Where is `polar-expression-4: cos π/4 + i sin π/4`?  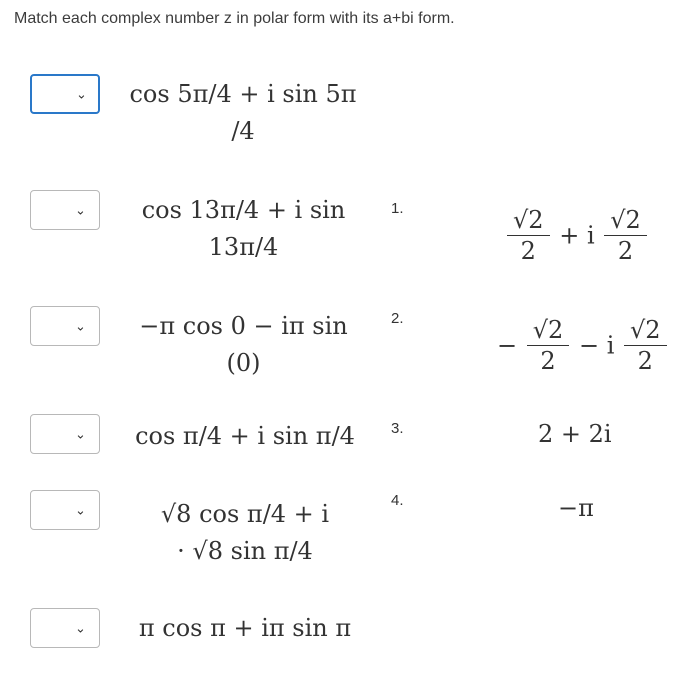 polar-expression-4: cos π/4 + i sin π/4 is located at coordinates (245, 436).